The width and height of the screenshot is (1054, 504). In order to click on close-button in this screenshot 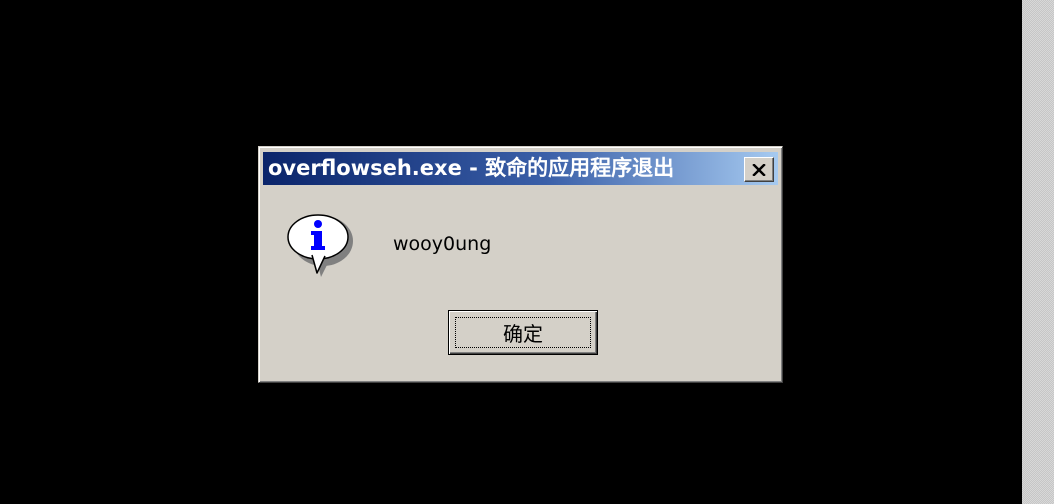, I will do `click(759, 169)`.